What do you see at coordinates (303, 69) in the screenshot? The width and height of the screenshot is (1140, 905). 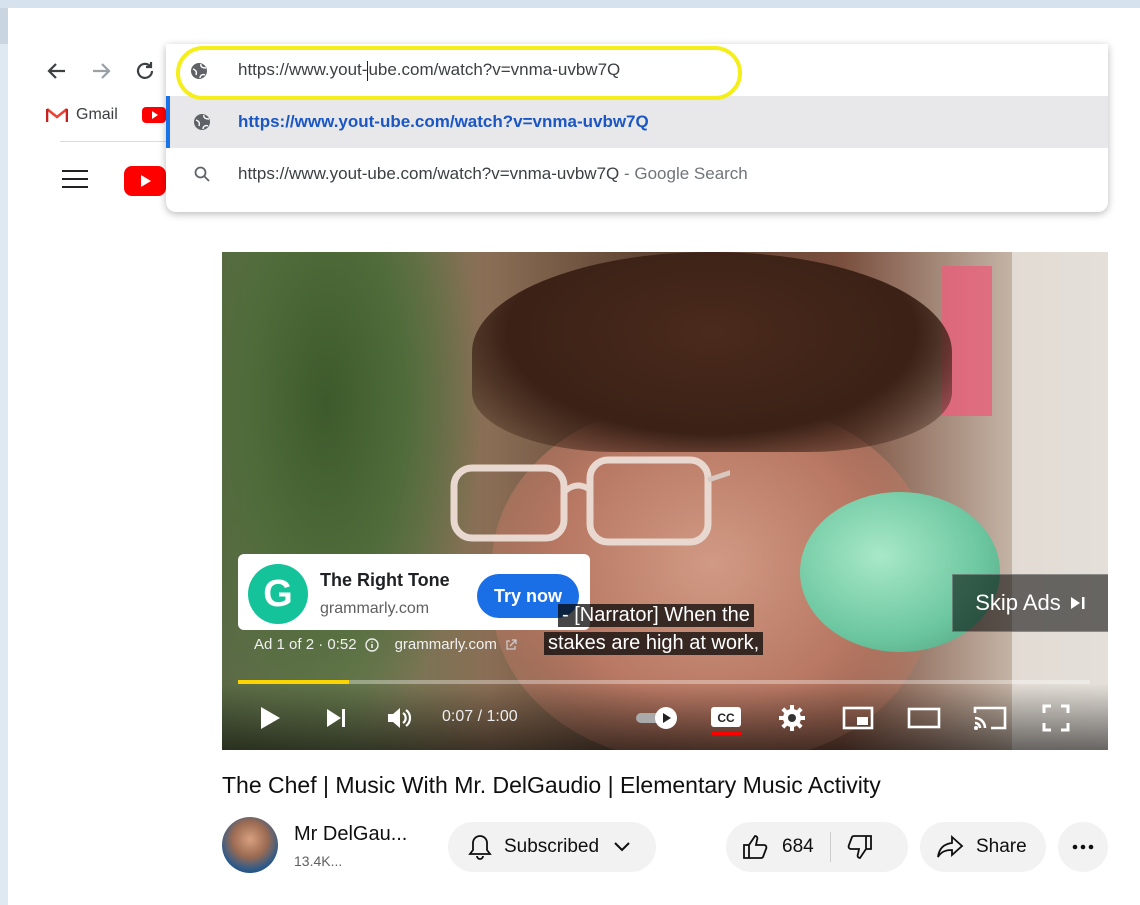 I see `input-text-before-caret: https://www.yout-` at bounding box center [303, 69].